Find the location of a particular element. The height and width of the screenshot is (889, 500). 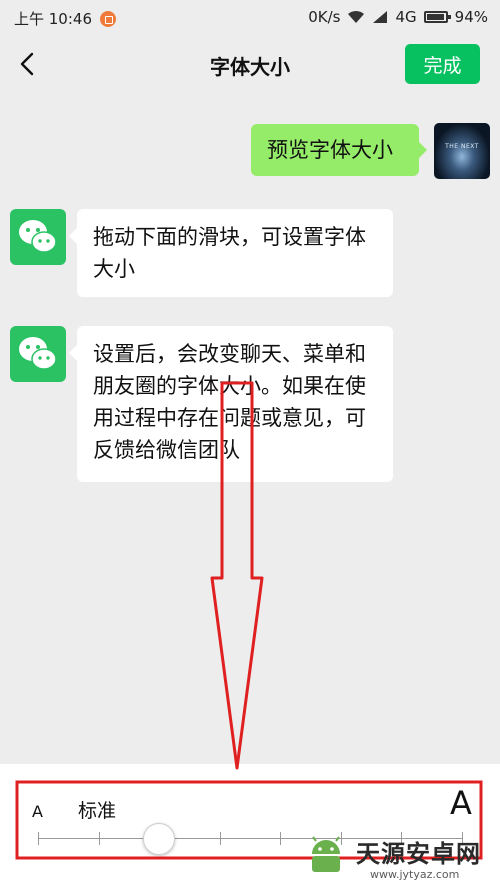

message-bubble-me: 预览字体大小 is located at coordinates (335, 150).